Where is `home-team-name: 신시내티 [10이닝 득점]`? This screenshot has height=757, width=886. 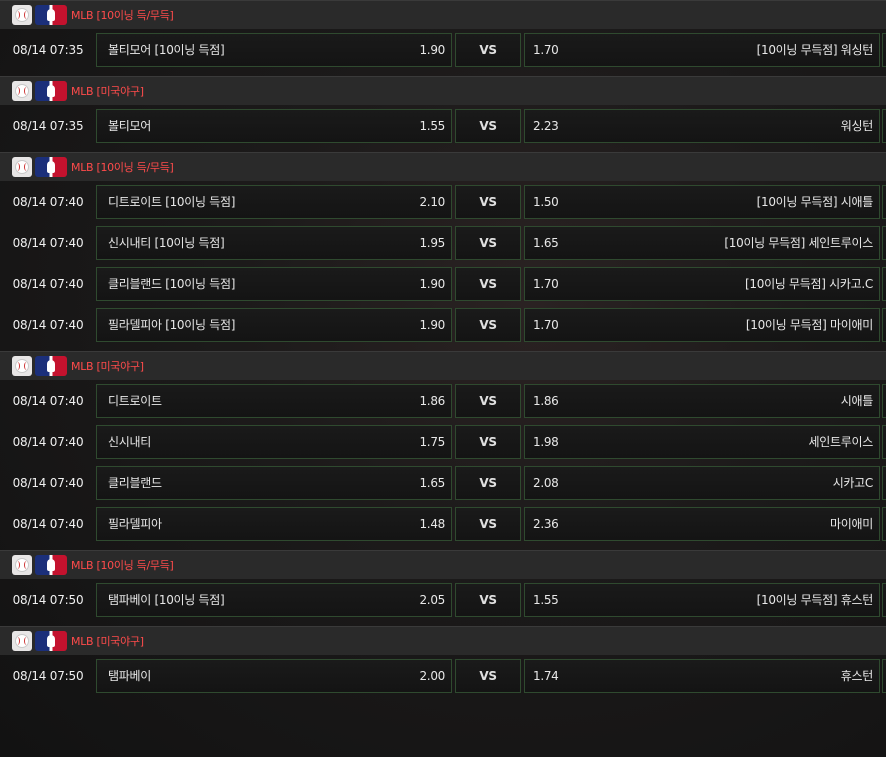
home-team-name: 신시내티 [10이닝 득점] is located at coordinates (166, 243).